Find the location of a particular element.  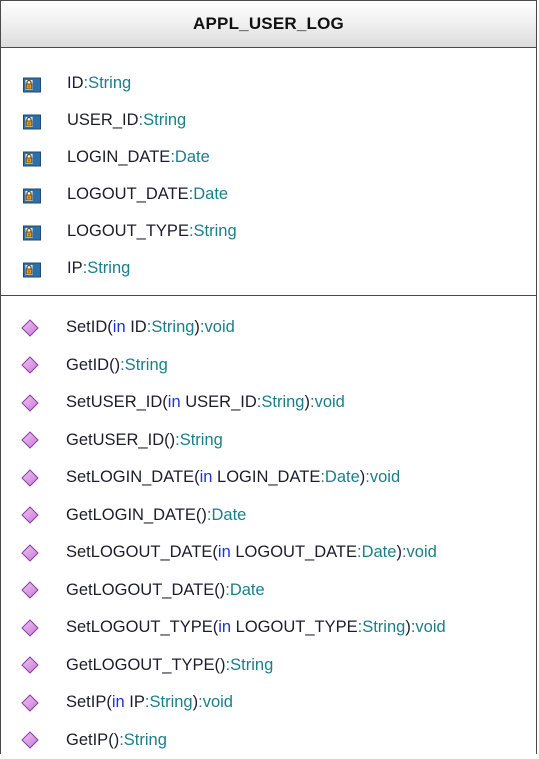

operation-row: SetLOGOUT_DATE(in LOGOUT_DATE:Date):void is located at coordinates (268, 553).